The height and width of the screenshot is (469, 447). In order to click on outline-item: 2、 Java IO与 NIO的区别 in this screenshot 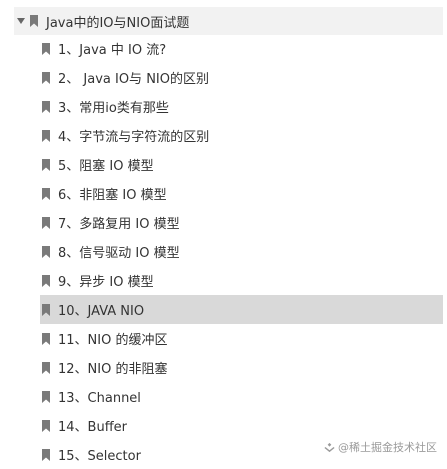, I will do `click(241, 77)`.